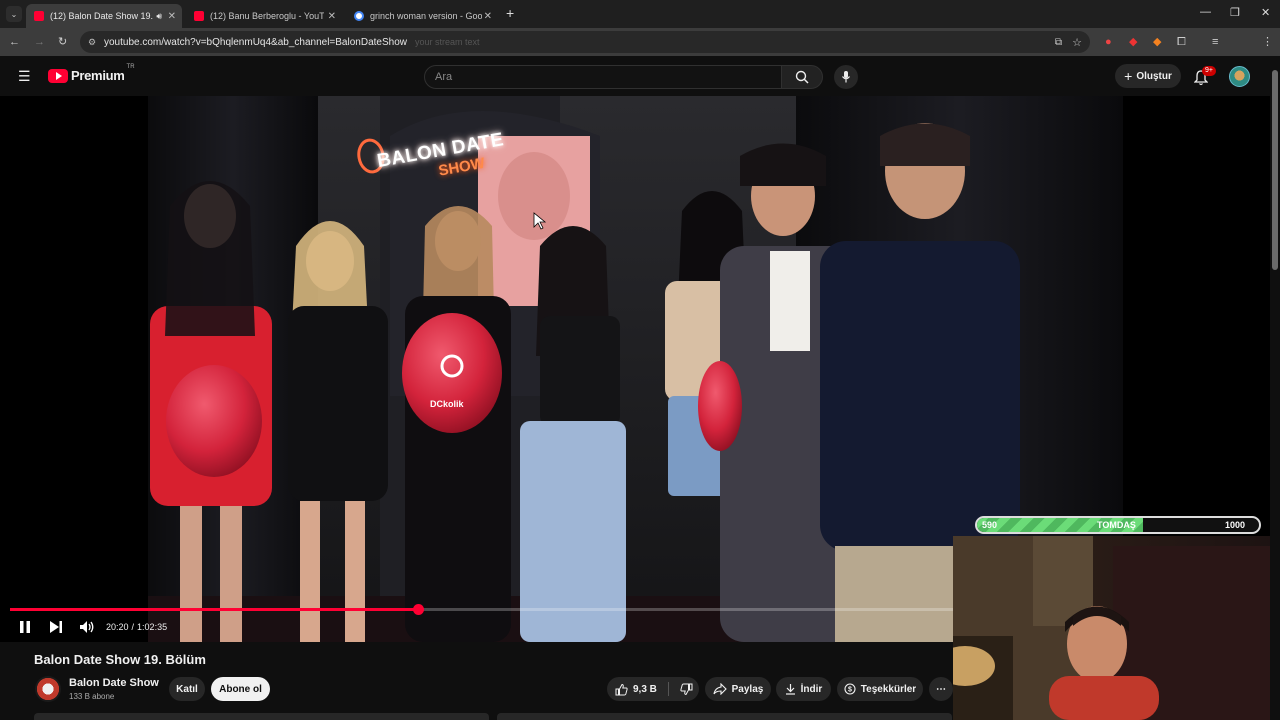  What do you see at coordinates (14, 14) in the screenshot?
I see `tab-search-button: ⌄` at bounding box center [14, 14].